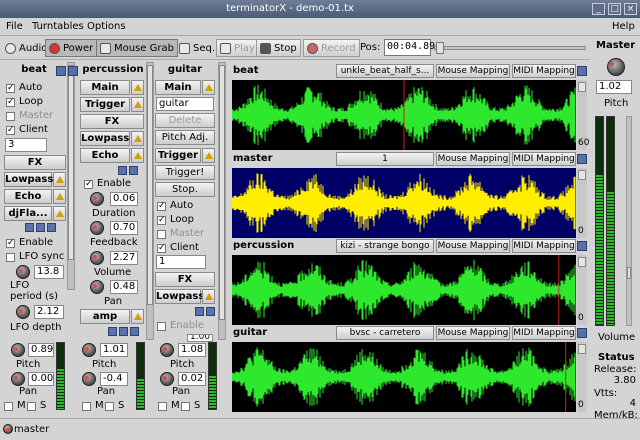 This screenshot has height=440, width=640. What do you see at coordinates (181, 262) in the screenshot?
I see `guitar-client-spin: 1` at bounding box center [181, 262].